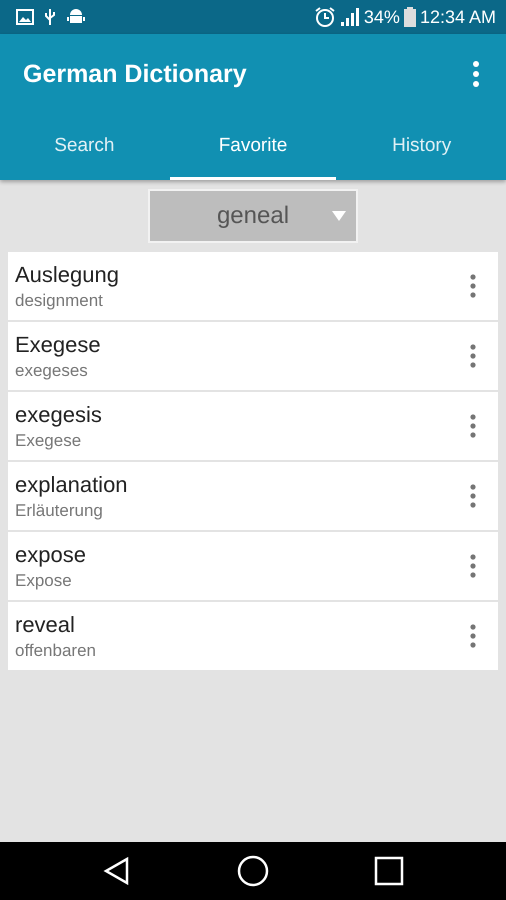  What do you see at coordinates (382, 17) in the screenshot?
I see `battery-percent: 34%` at bounding box center [382, 17].